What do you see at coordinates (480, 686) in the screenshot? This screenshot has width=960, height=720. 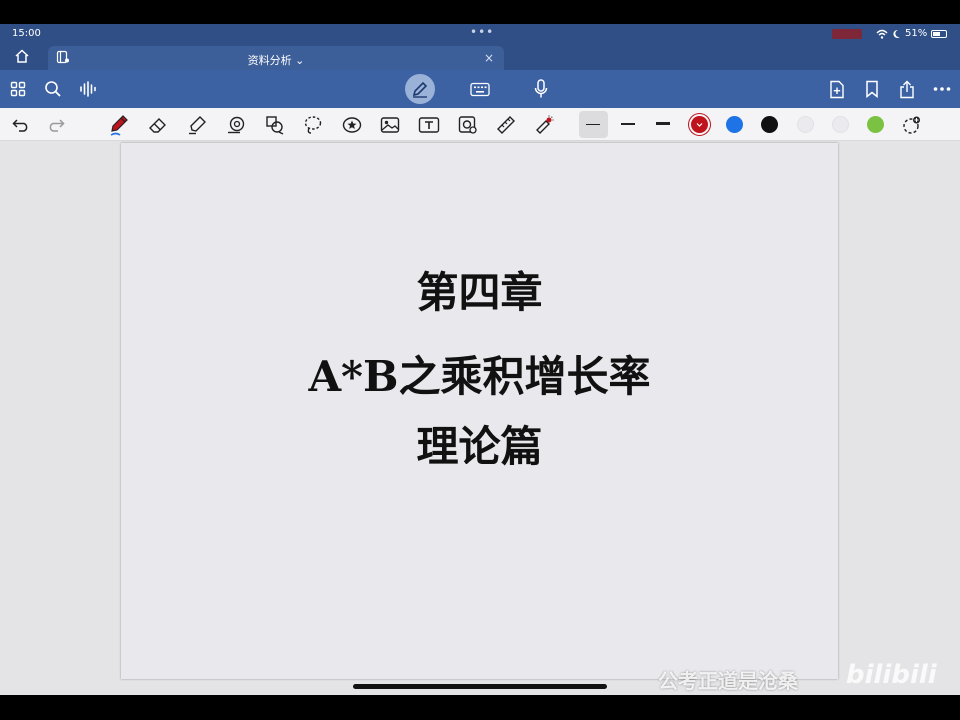 I see `home-indicator` at bounding box center [480, 686].